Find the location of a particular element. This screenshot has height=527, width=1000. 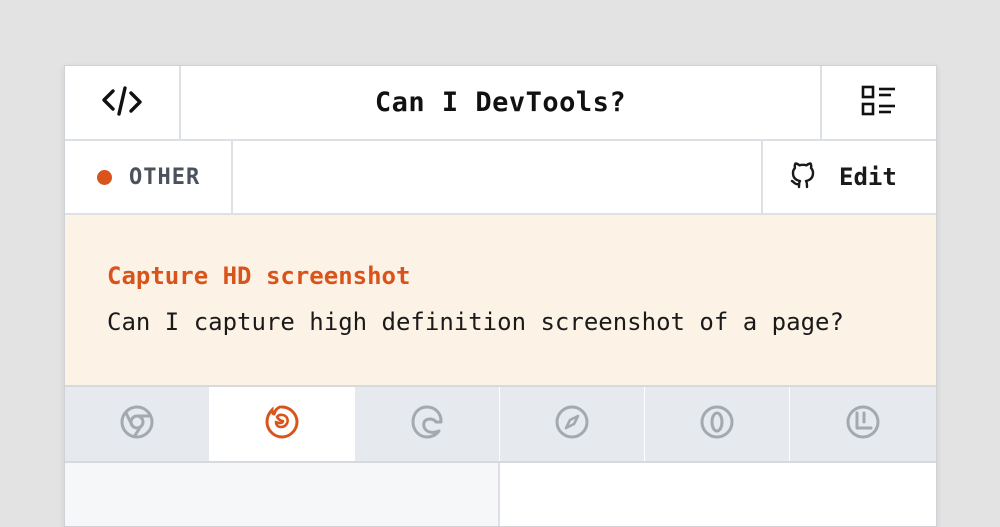

sub-bar-spacer is located at coordinates (497, 177).